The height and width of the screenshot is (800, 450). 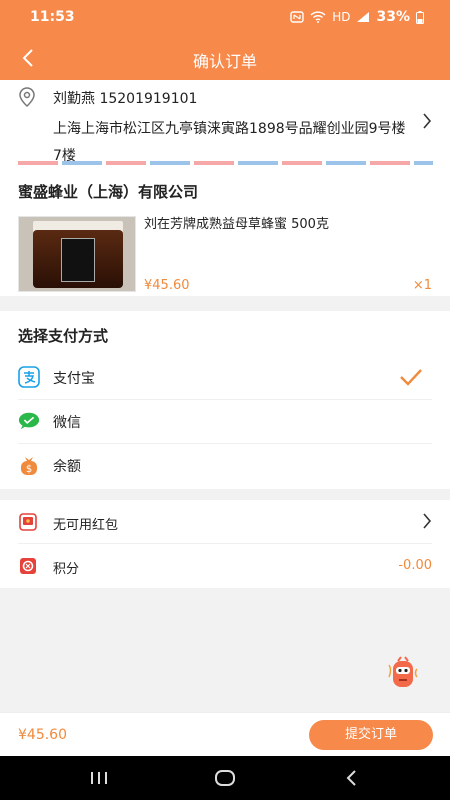 I want to click on red-packet-icon, so click(x=28, y=522).